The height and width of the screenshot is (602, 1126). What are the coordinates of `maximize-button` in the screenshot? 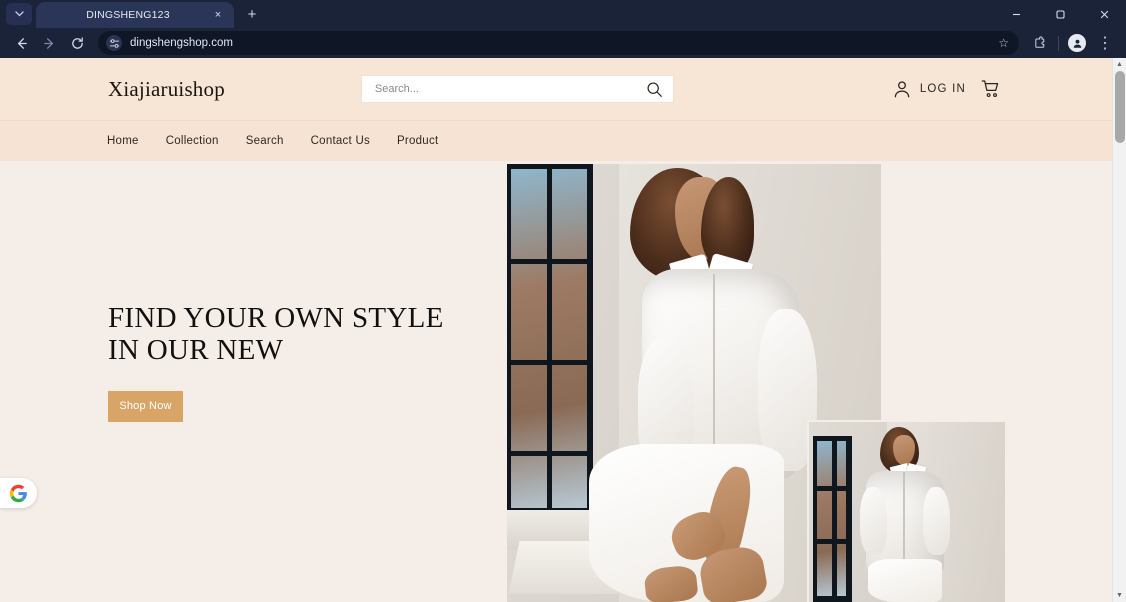 It's located at (1060, 14).